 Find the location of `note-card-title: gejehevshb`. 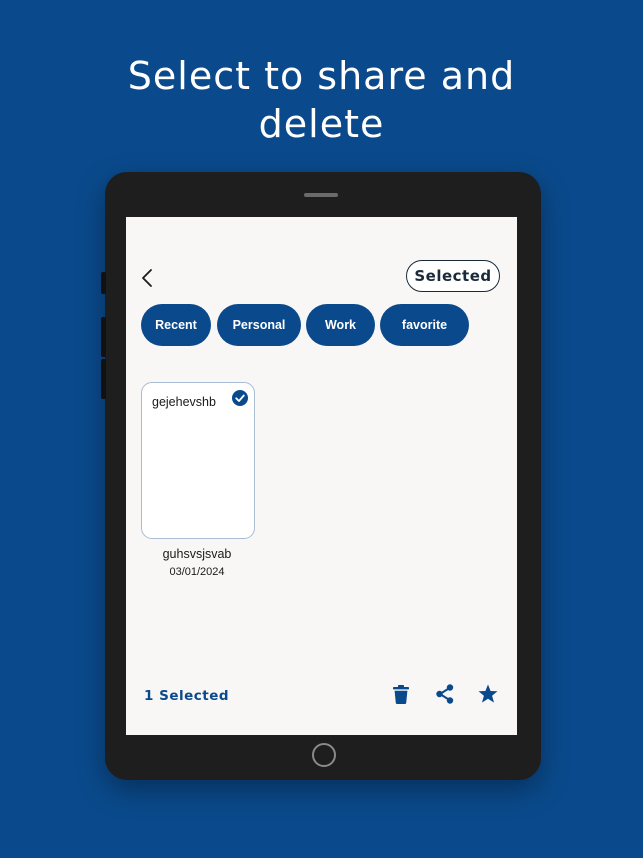

note-card-title: gejehevshb is located at coordinates (184, 402).